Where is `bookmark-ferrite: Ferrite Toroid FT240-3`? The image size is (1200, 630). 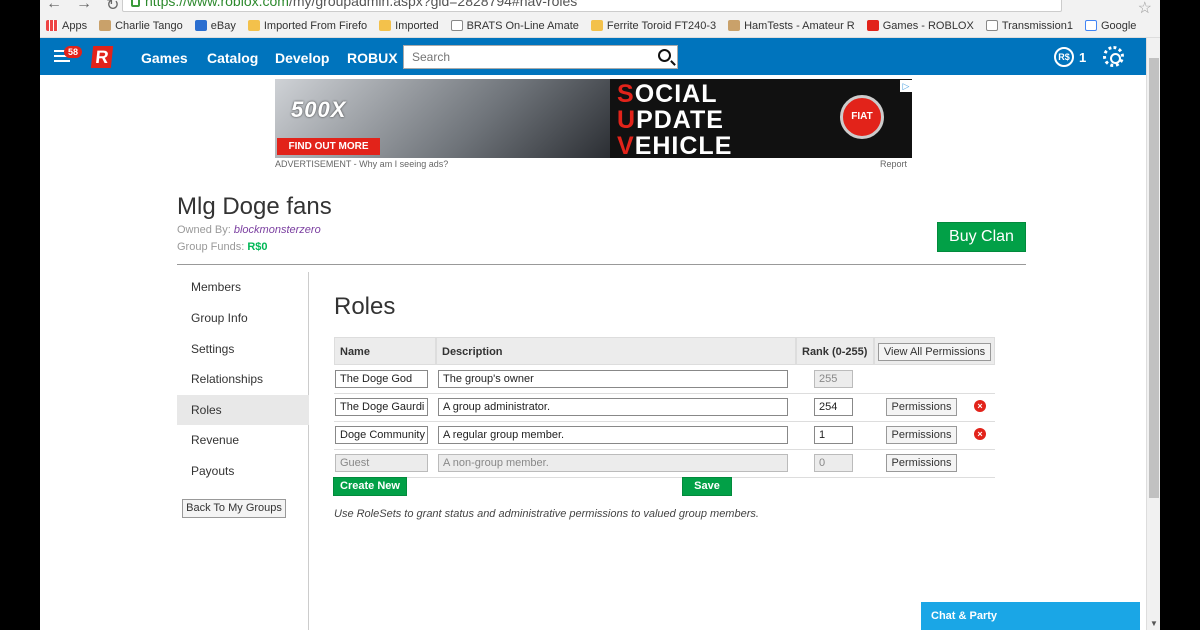 bookmark-ferrite: Ferrite Toroid FT240-3 is located at coordinates (653, 26).